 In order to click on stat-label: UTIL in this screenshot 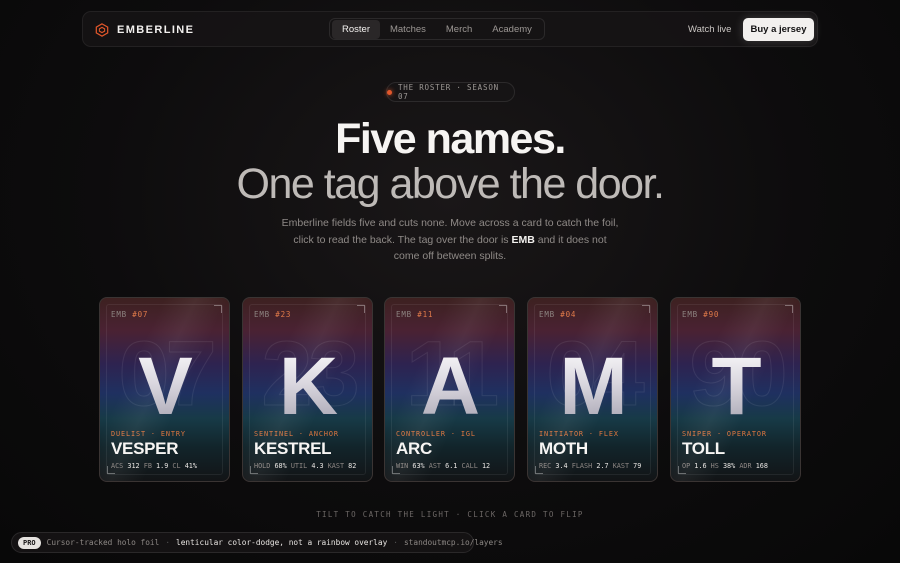, I will do `click(299, 466)`.